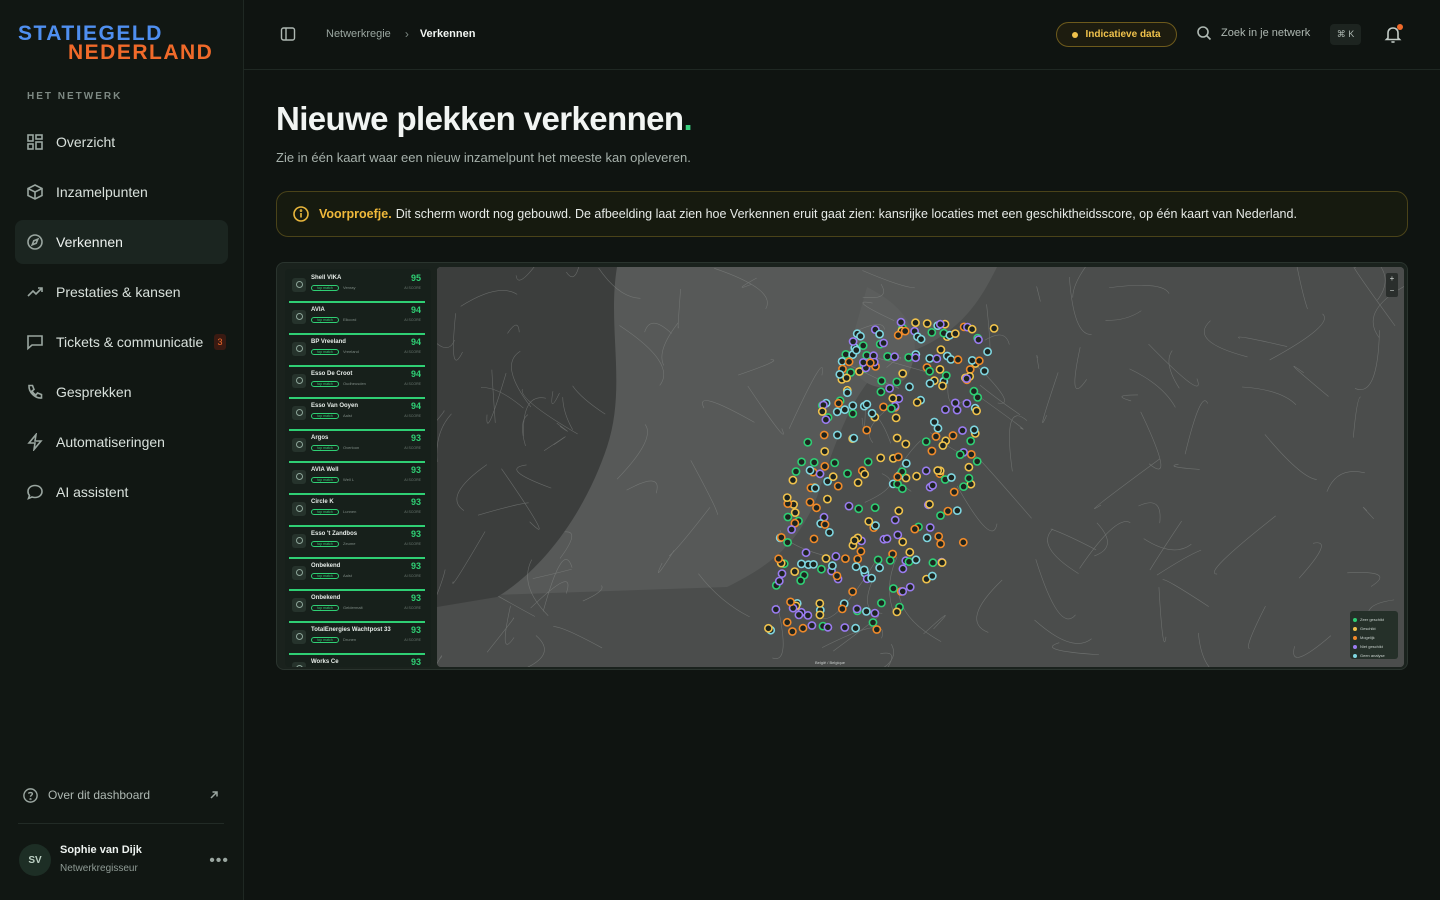  What do you see at coordinates (121, 292) in the screenshot?
I see `sidebar-item-prestaties: Prestaties & kansen` at bounding box center [121, 292].